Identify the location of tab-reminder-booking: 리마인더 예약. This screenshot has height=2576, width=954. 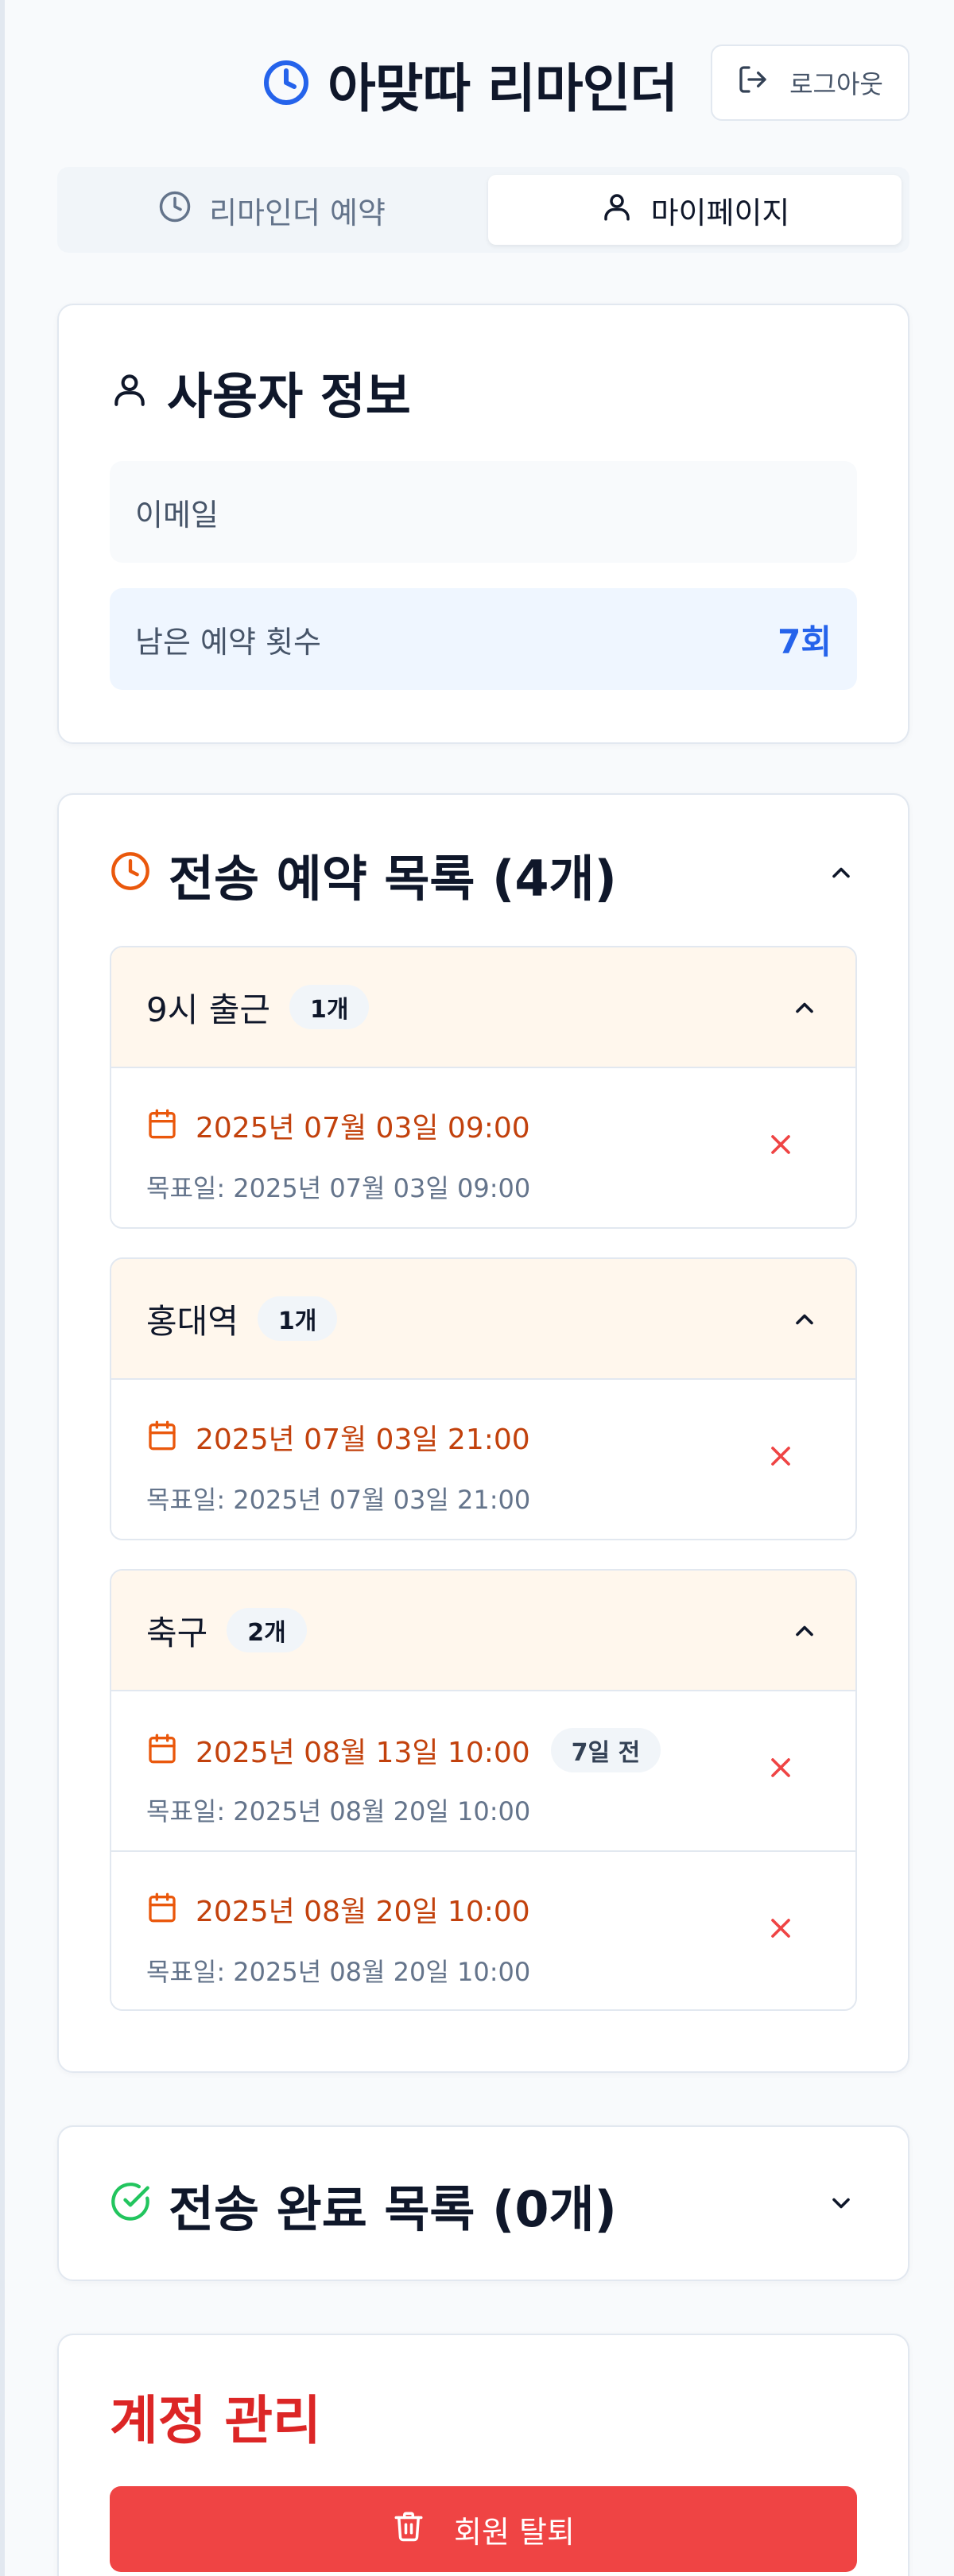
(272, 210).